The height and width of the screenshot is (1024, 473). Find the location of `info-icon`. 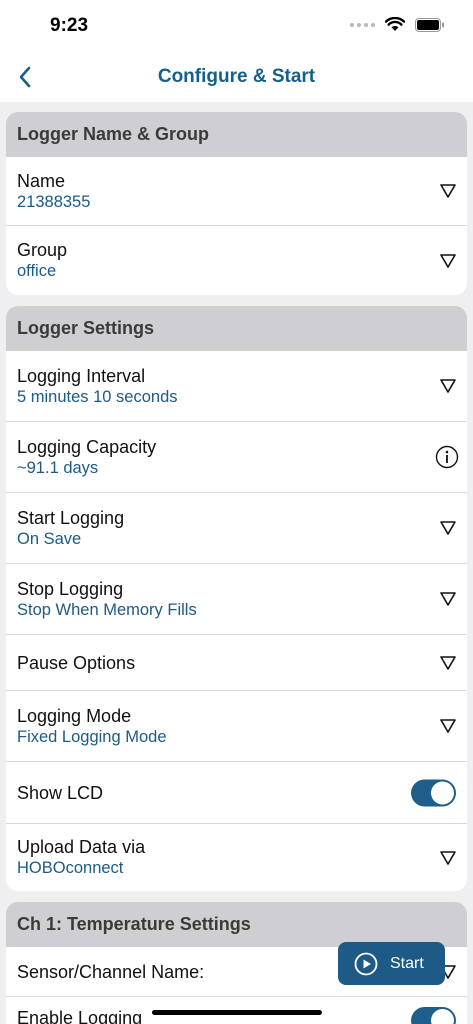

info-icon is located at coordinates (447, 457).